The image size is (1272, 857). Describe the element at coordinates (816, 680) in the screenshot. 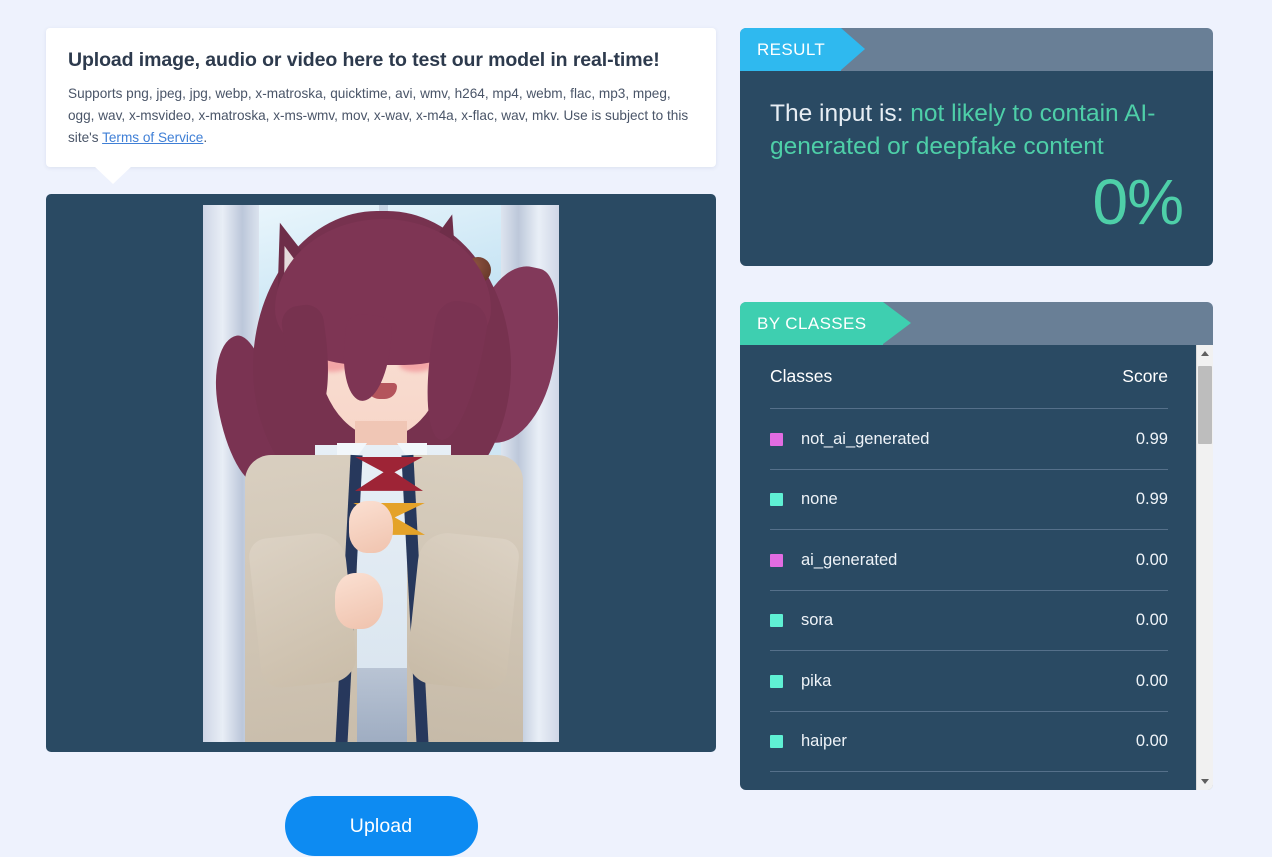

I see `class-name: pika` at that location.